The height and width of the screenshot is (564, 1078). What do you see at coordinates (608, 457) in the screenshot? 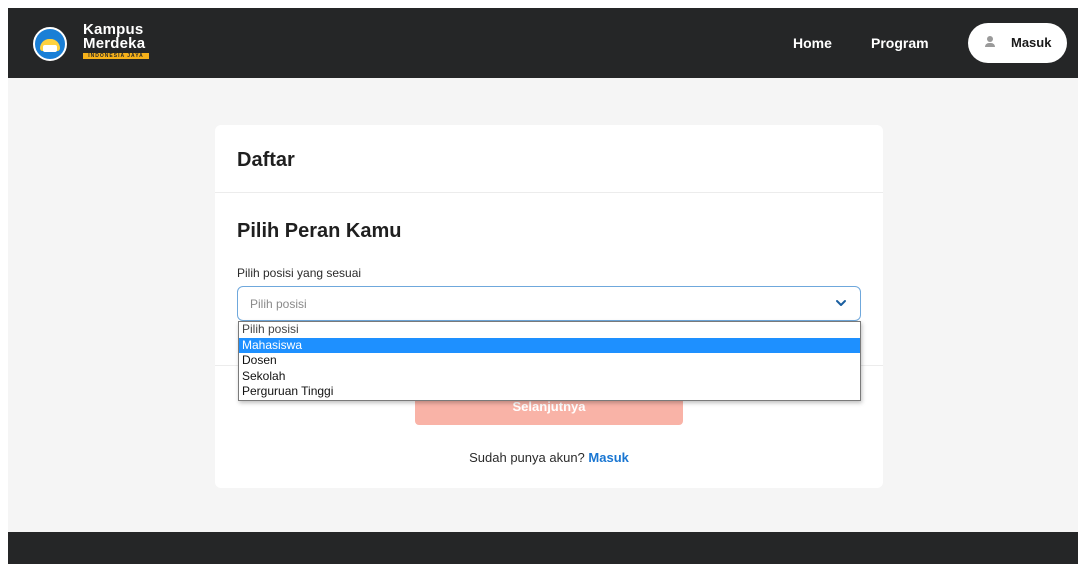
I see `login-link: Masuk` at bounding box center [608, 457].